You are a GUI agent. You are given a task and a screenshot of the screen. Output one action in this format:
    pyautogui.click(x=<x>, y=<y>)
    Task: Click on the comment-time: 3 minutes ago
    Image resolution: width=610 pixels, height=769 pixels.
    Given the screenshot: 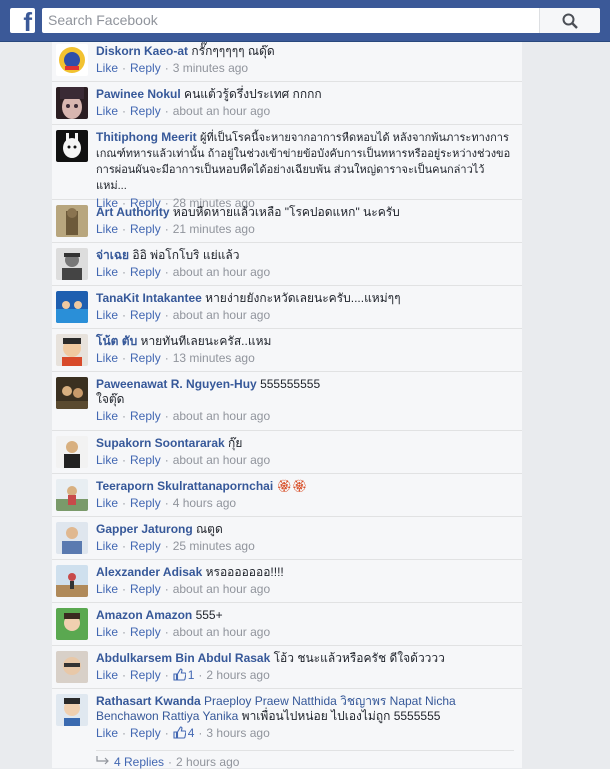 What is the action you would take?
    pyautogui.click(x=210, y=68)
    